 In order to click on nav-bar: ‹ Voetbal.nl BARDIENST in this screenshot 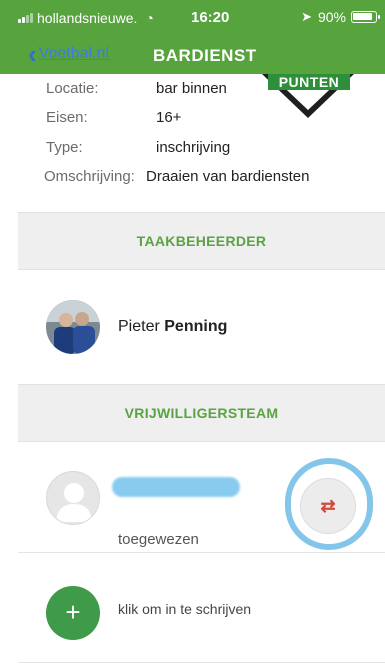, I will do `click(192, 56)`.